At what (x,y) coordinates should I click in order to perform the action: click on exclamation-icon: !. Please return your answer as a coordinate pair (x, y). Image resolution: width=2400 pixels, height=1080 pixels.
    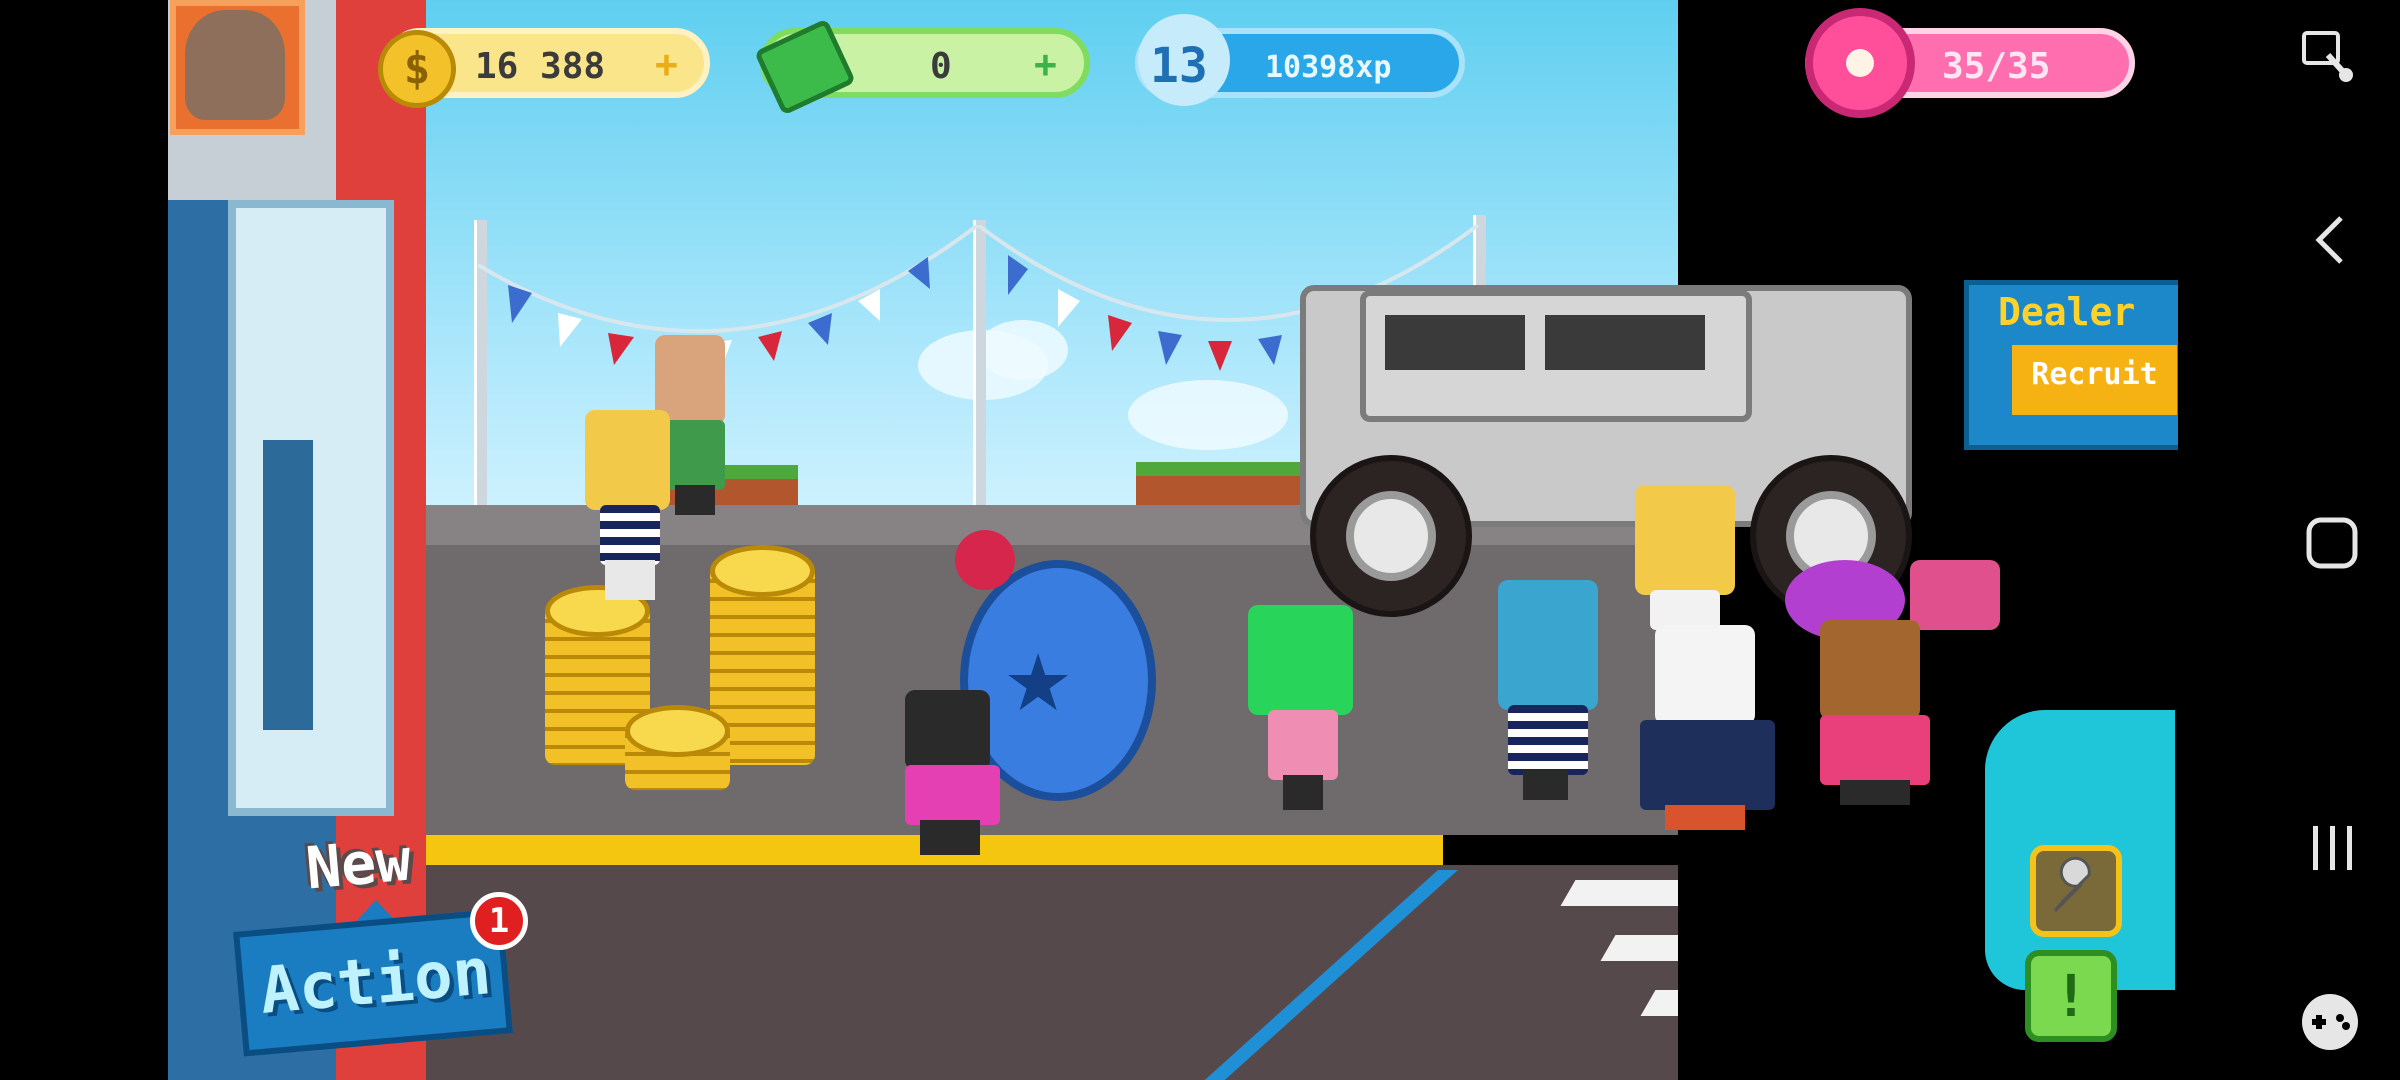
    Looking at the image, I should click on (2071, 996).